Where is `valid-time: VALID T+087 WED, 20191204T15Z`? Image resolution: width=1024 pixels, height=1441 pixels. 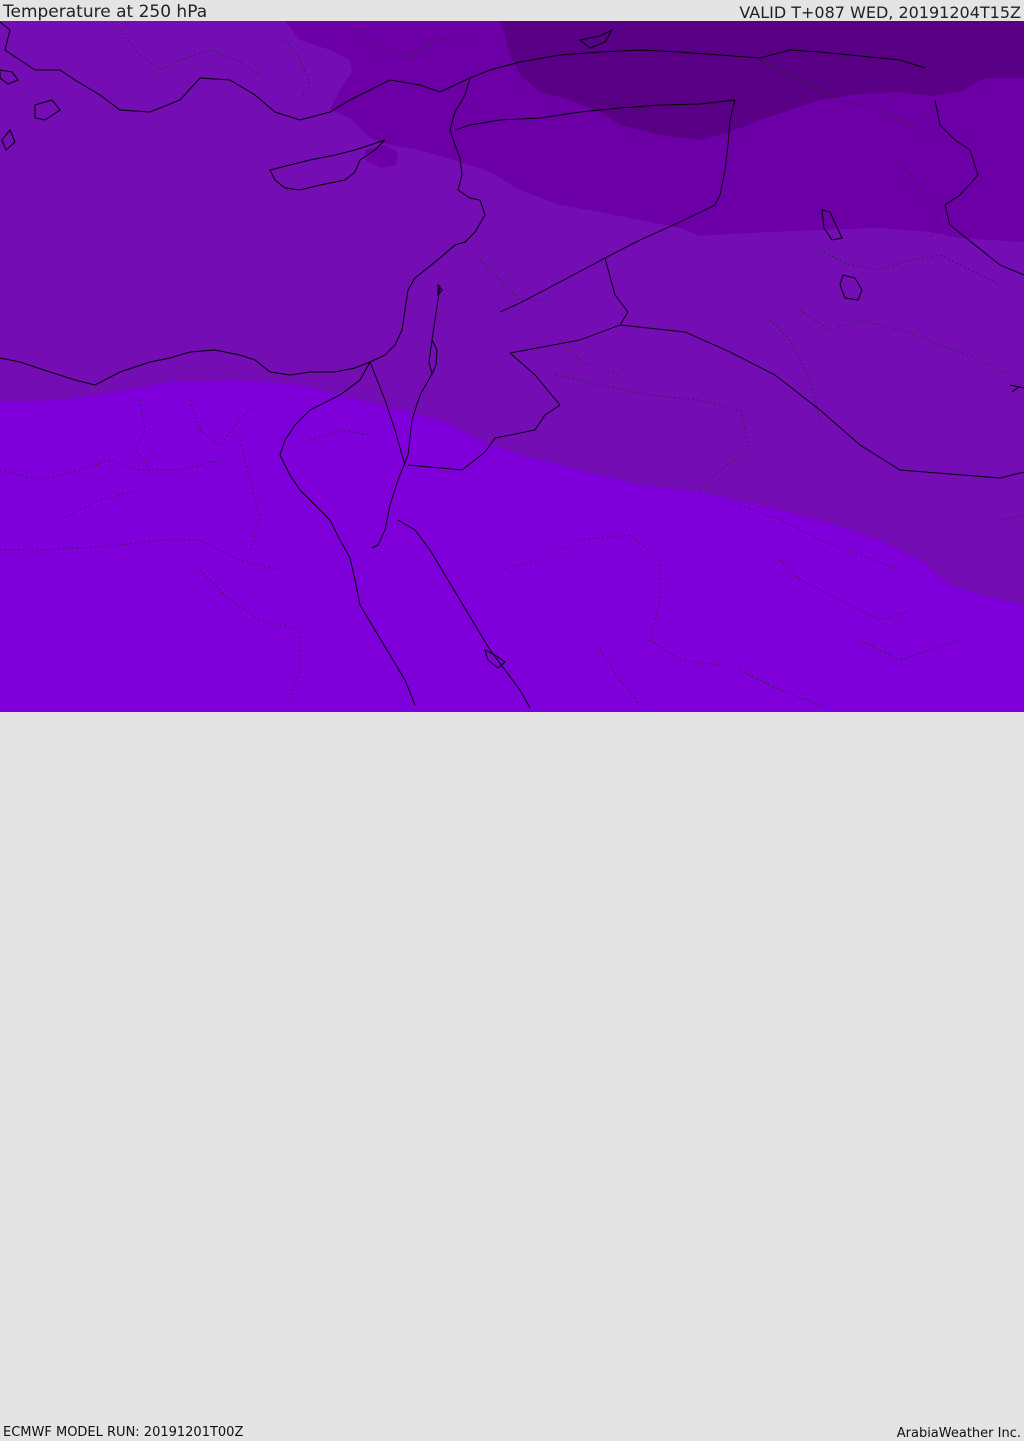
valid-time: VALID T+087 WED, 20191204T15Z is located at coordinates (880, 12).